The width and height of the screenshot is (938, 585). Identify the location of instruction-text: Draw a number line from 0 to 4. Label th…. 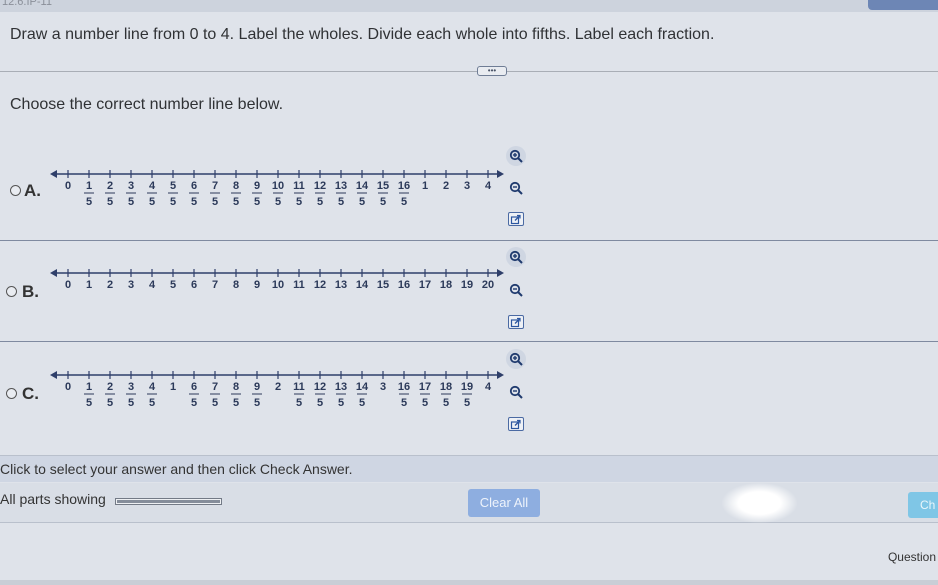
(362, 34).